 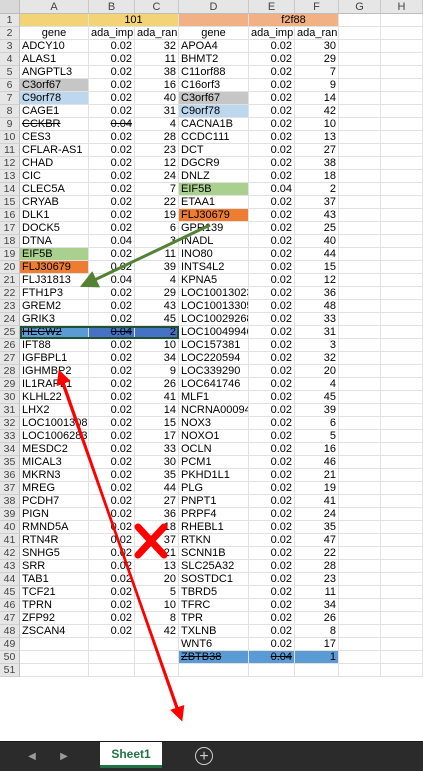 I want to click on cell-h4, so click(x=402, y=59).